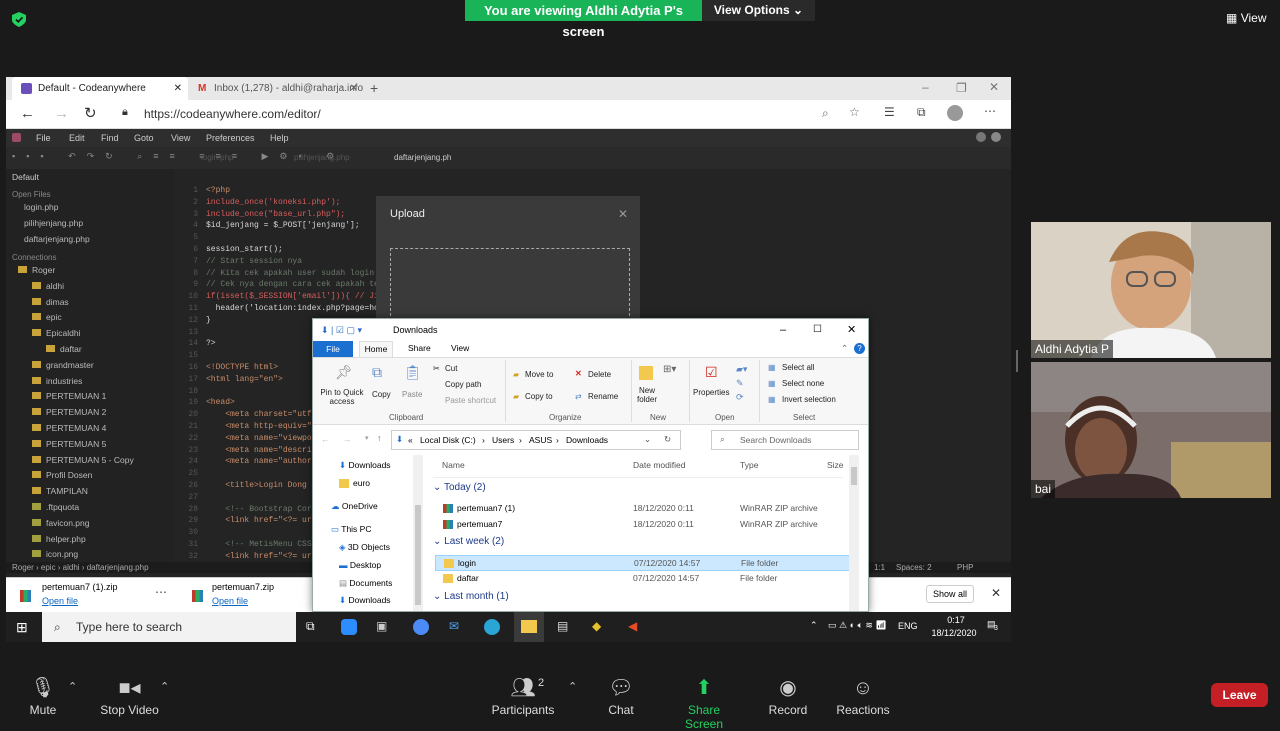 The image size is (1280, 731). What do you see at coordinates (57, 381) in the screenshot?
I see `tree-item: industries` at bounding box center [57, 381].